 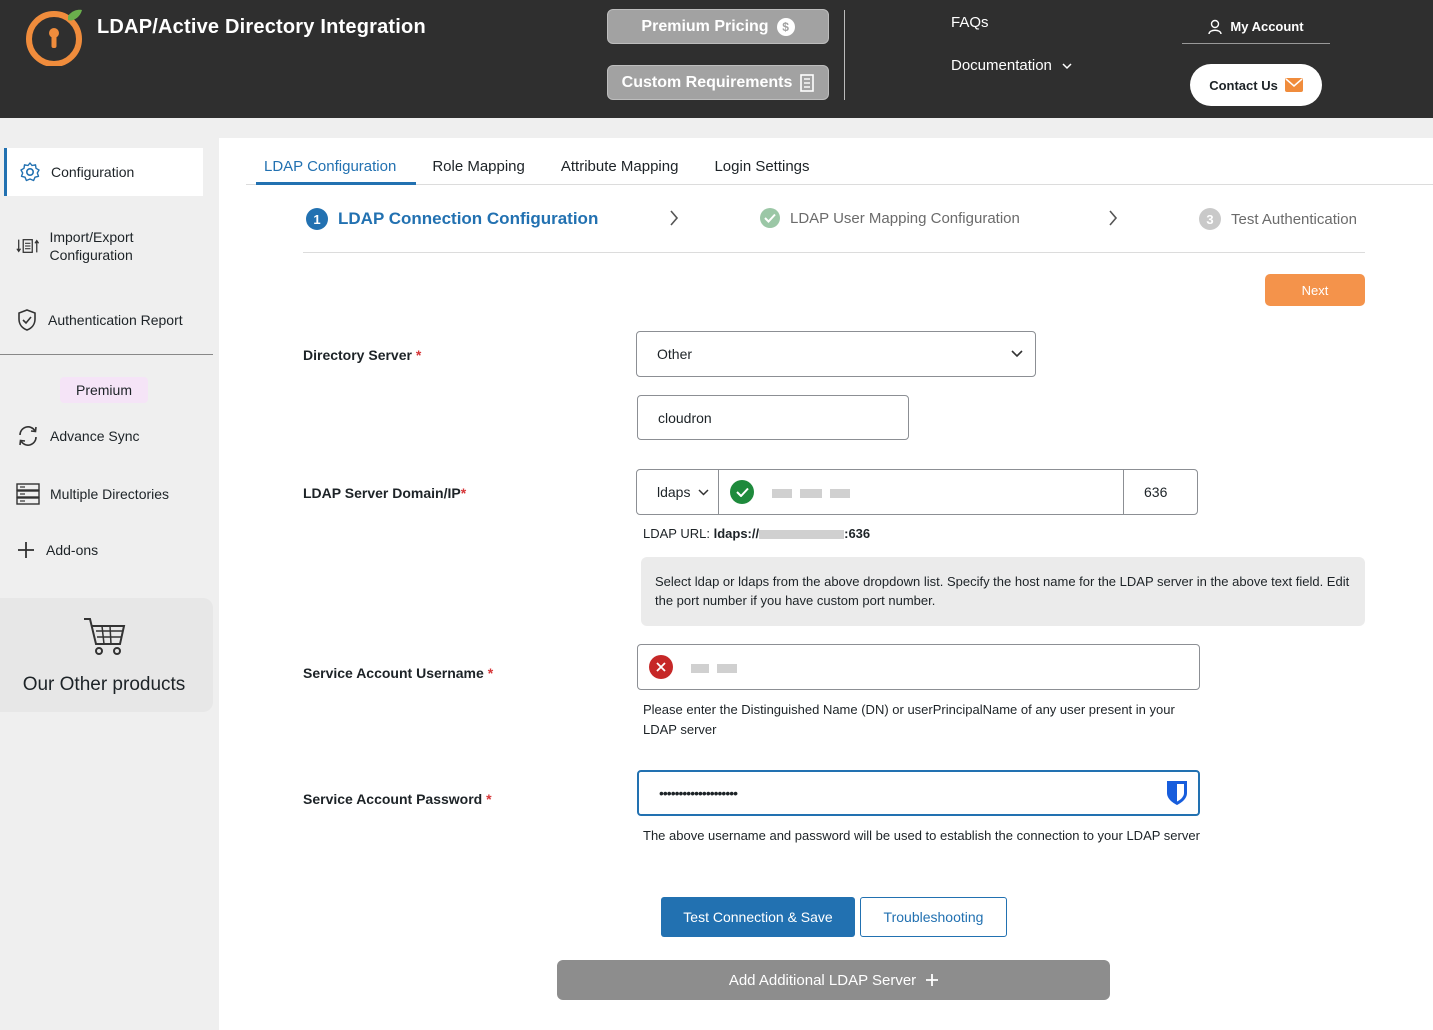 I want to click on custom-requirements-button: Custom Requirements, so click(x=718, y=82).